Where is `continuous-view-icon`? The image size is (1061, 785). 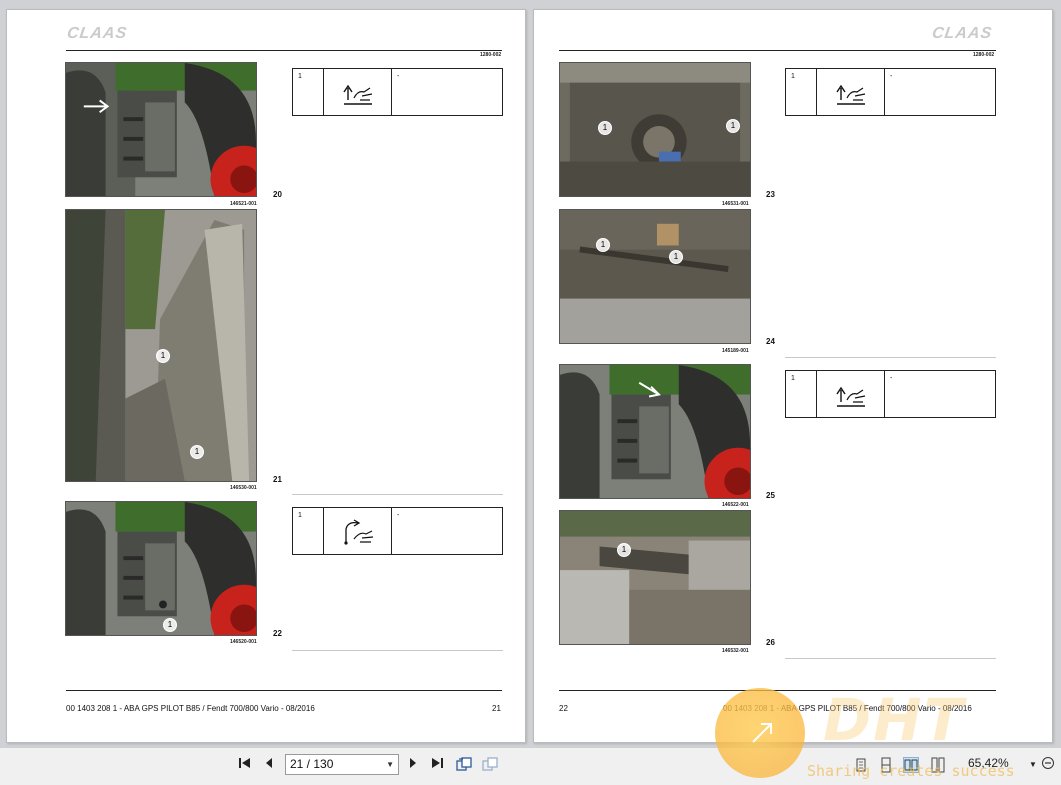 continuous-view-icon is located at coordinates (886, 765).